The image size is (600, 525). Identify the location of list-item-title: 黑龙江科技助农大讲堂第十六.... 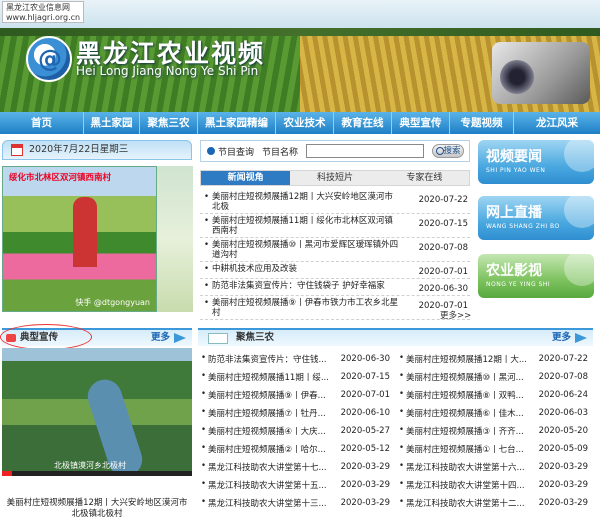
(462, 467).